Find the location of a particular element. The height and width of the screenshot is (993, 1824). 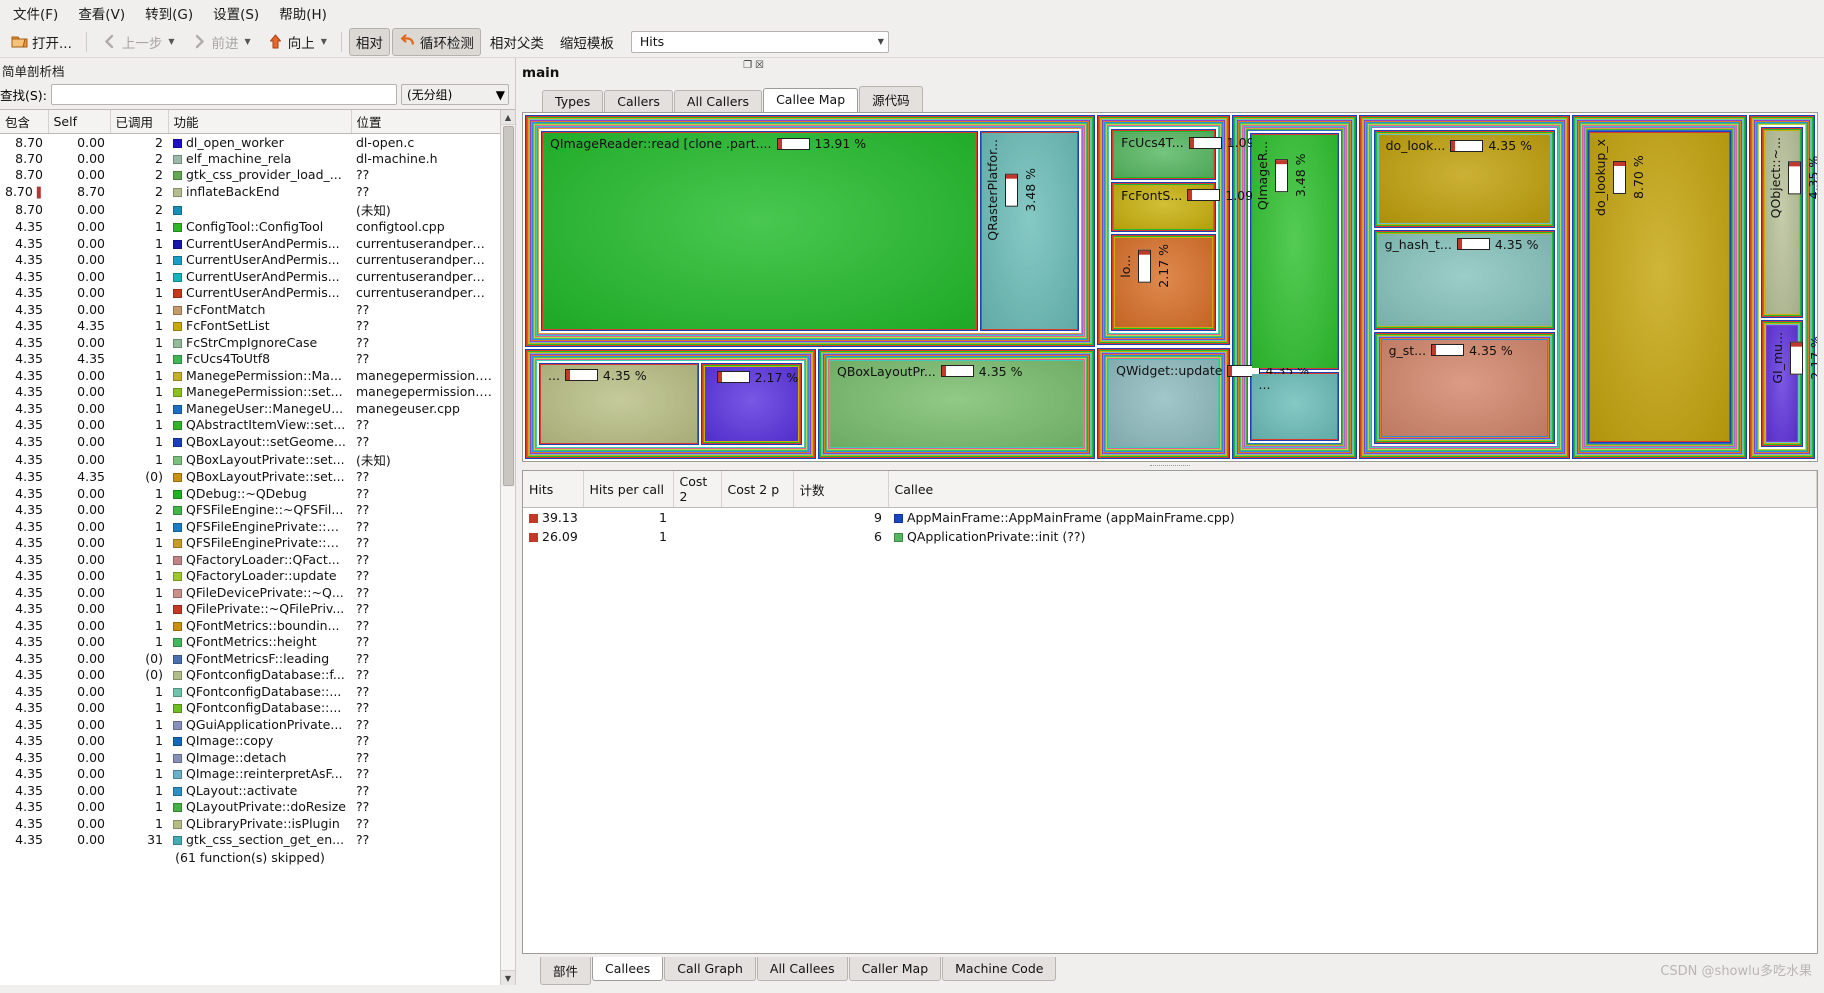

table-row: 4.35 0.00 1 QLibraryPrivate::isPlugin?? is located at coordinates (250, 823).